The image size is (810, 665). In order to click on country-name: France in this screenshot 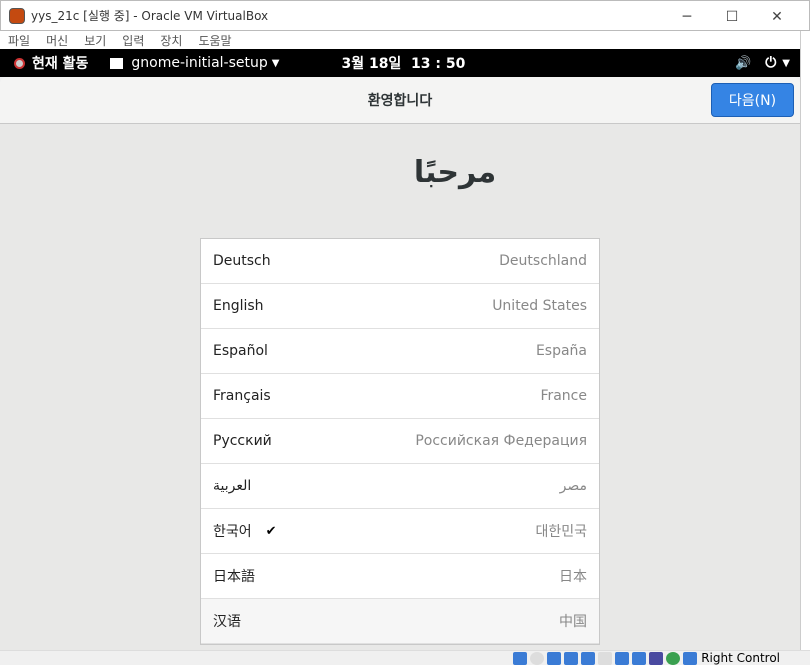, I will do `click(563, 396)`.